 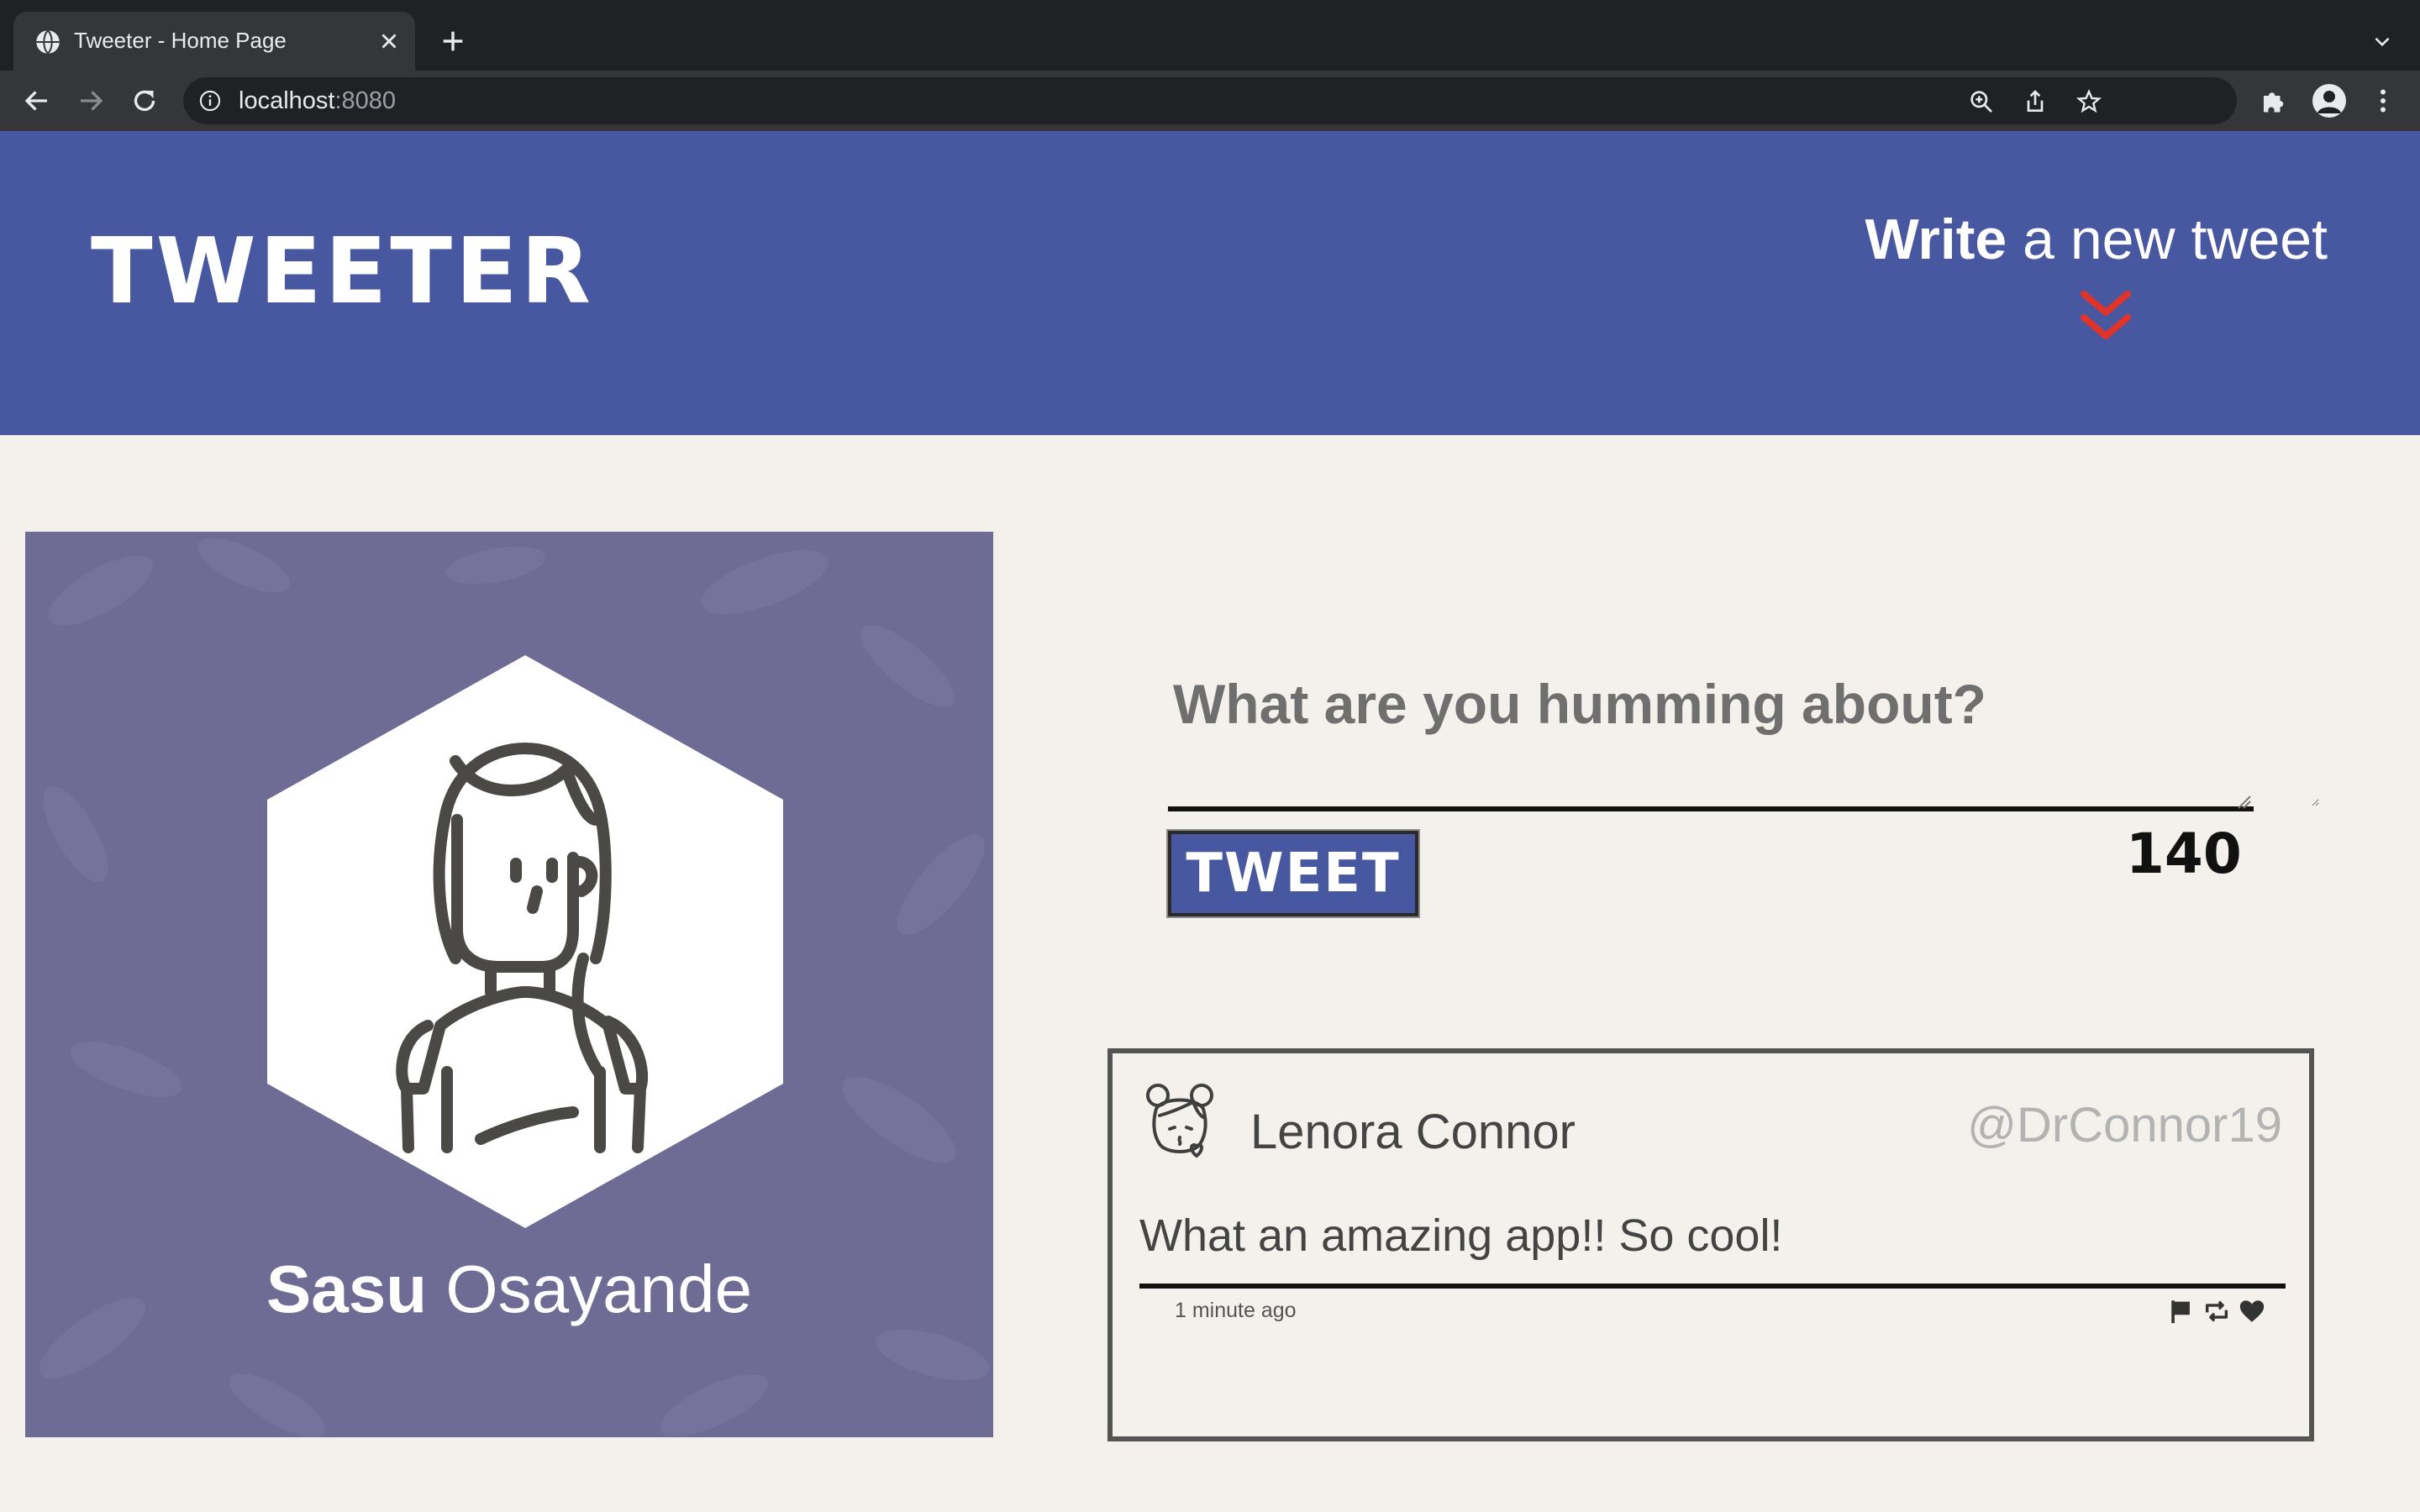 I want to click on site-logo: TWEETER, so click(x=342, y=272).